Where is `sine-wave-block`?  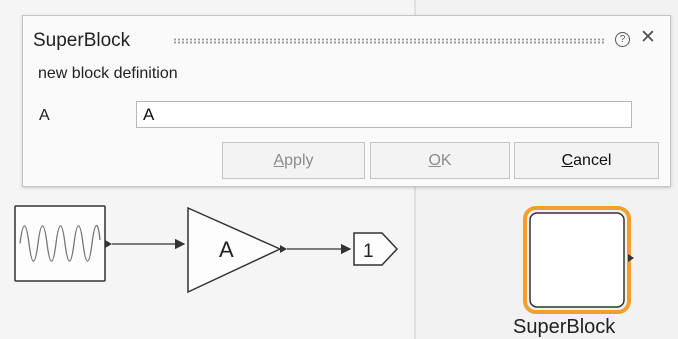
sine-wave-block is located at coordinates (60, 243).